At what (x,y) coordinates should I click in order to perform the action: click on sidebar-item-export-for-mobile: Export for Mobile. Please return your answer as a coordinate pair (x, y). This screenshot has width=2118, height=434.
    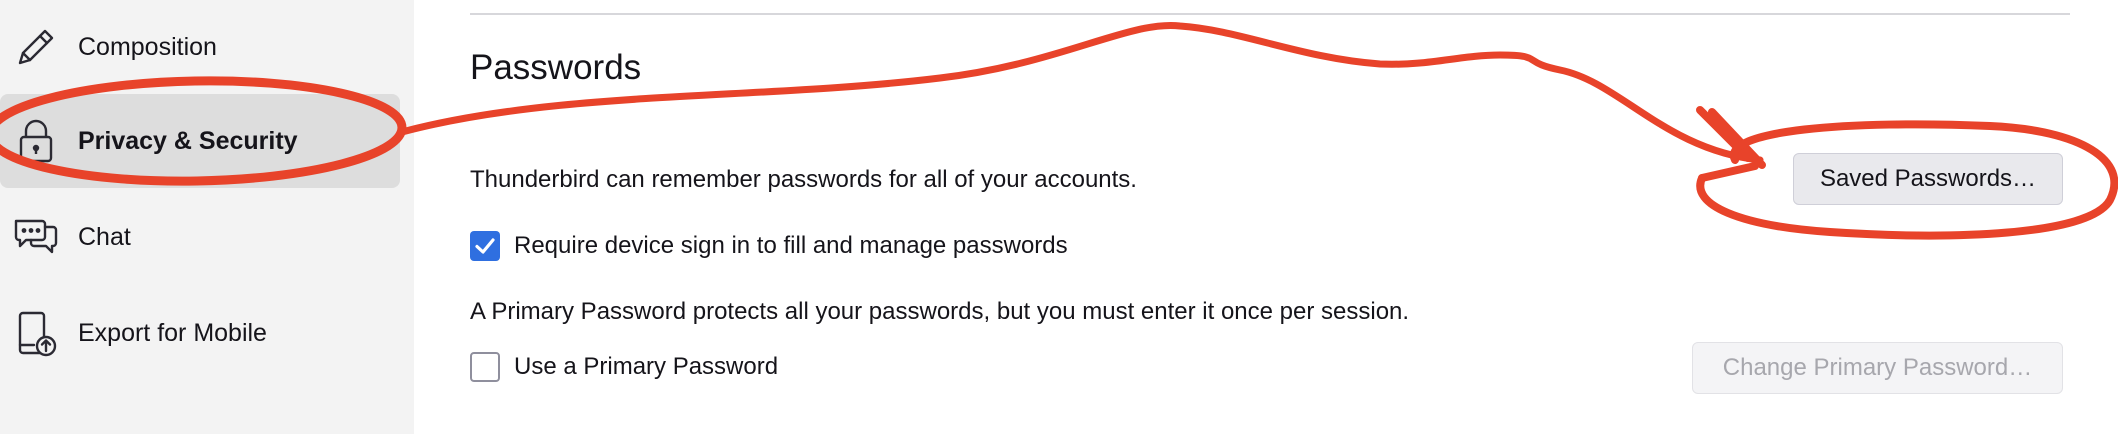
    Looking at the image, I should click on (200, 333).